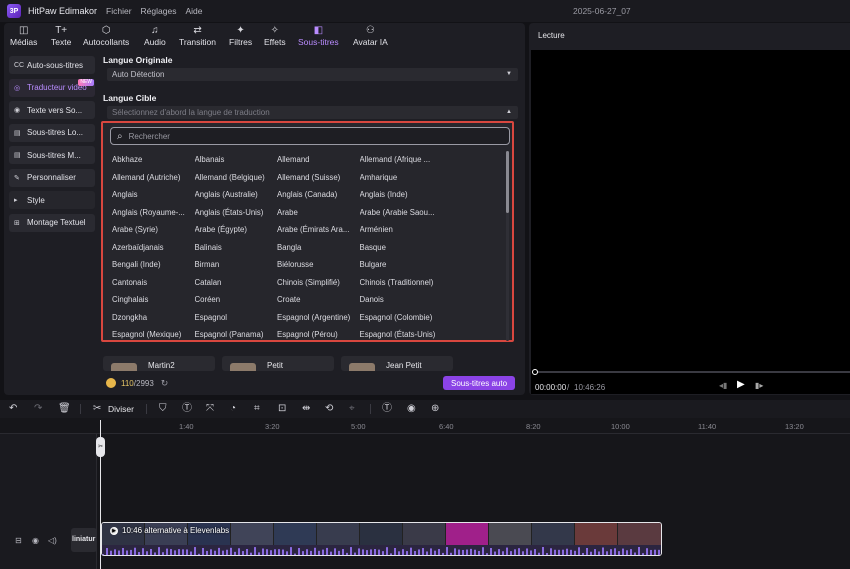 The image size is (850, 569). What do you see at coordinates (18, 540) in the screenshot?
I see `track-layer-icon: ⊟` at bounding box center [18, 540].